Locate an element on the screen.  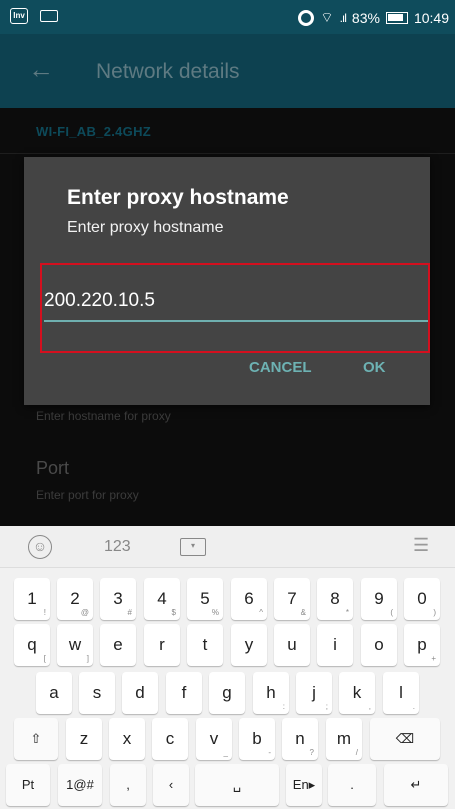
key-a: a is located at coordinates (54, 693).